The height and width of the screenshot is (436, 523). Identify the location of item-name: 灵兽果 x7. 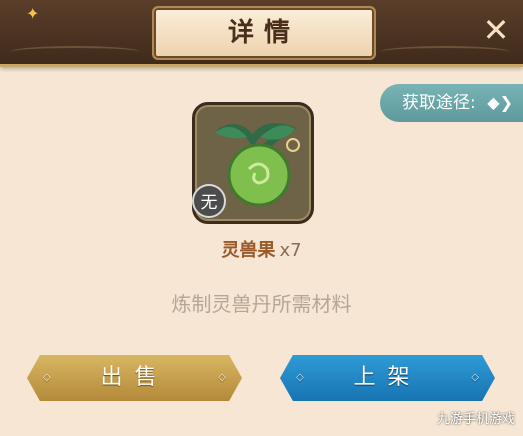
(261, 249).